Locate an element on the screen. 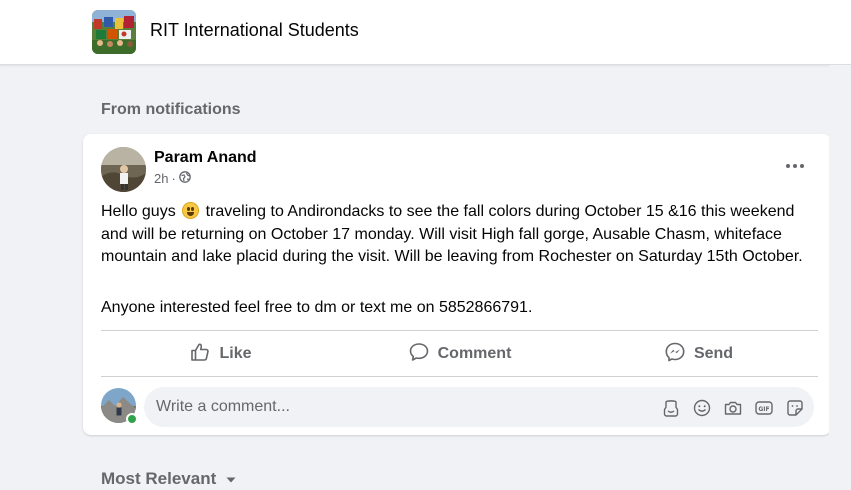 Image resolution: width=851 pixels, height=490 pixels. caret-down-icon is located at coordinates (231, 479).